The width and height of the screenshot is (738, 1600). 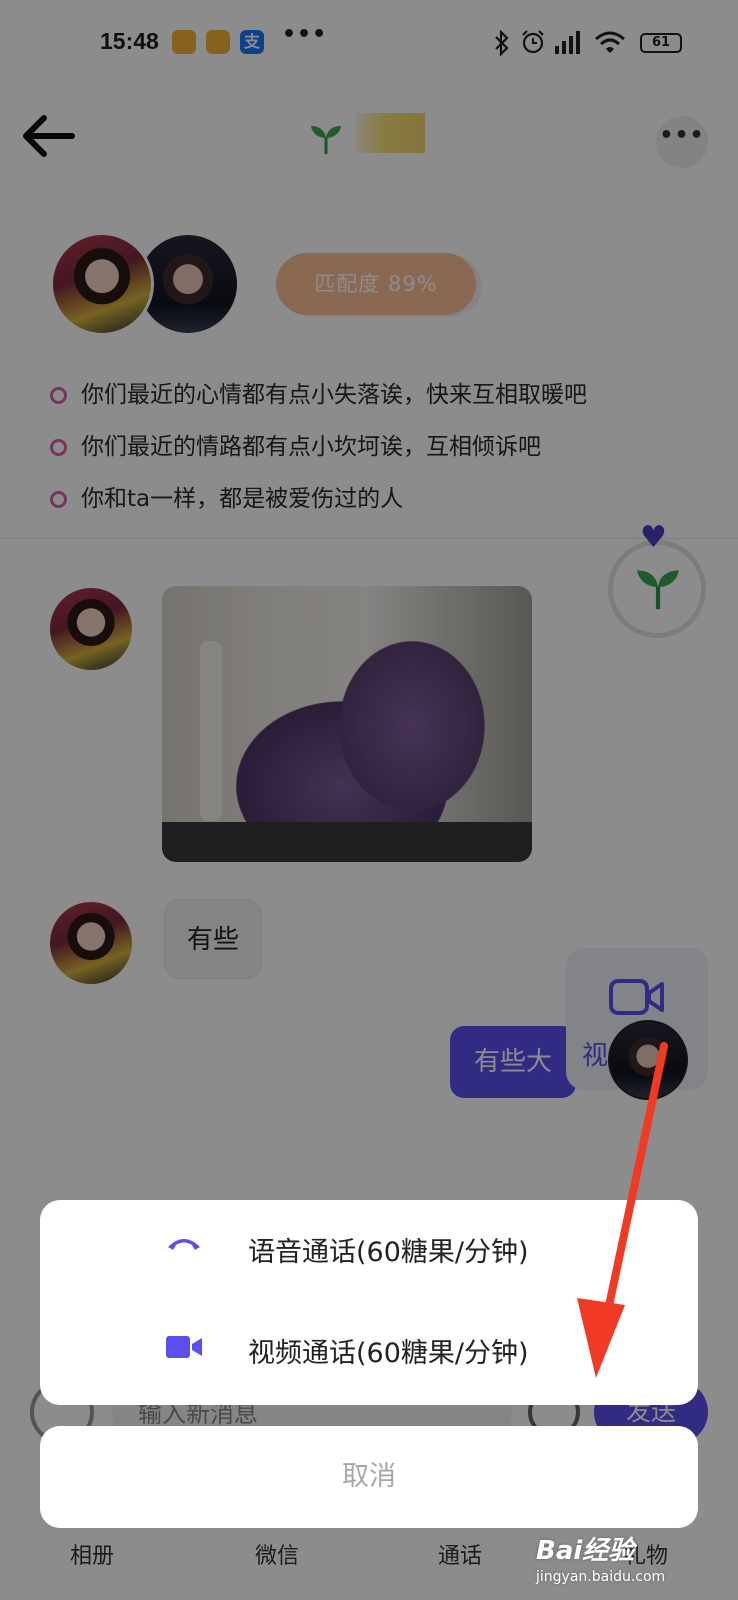 I want to click on watermark-url: jingyan.baidu.com, so click(x=601, y=1577).